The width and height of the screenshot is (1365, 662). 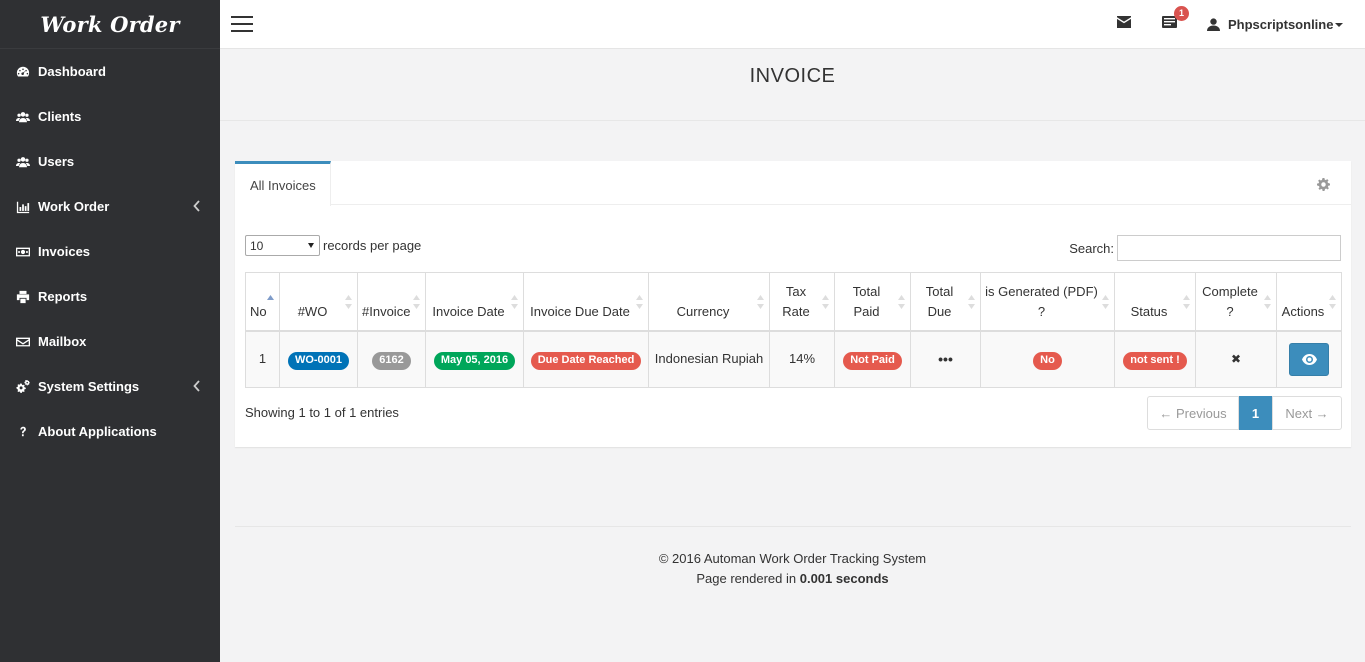 I want to click on cell-no: 1, so click(x=262, y=359).